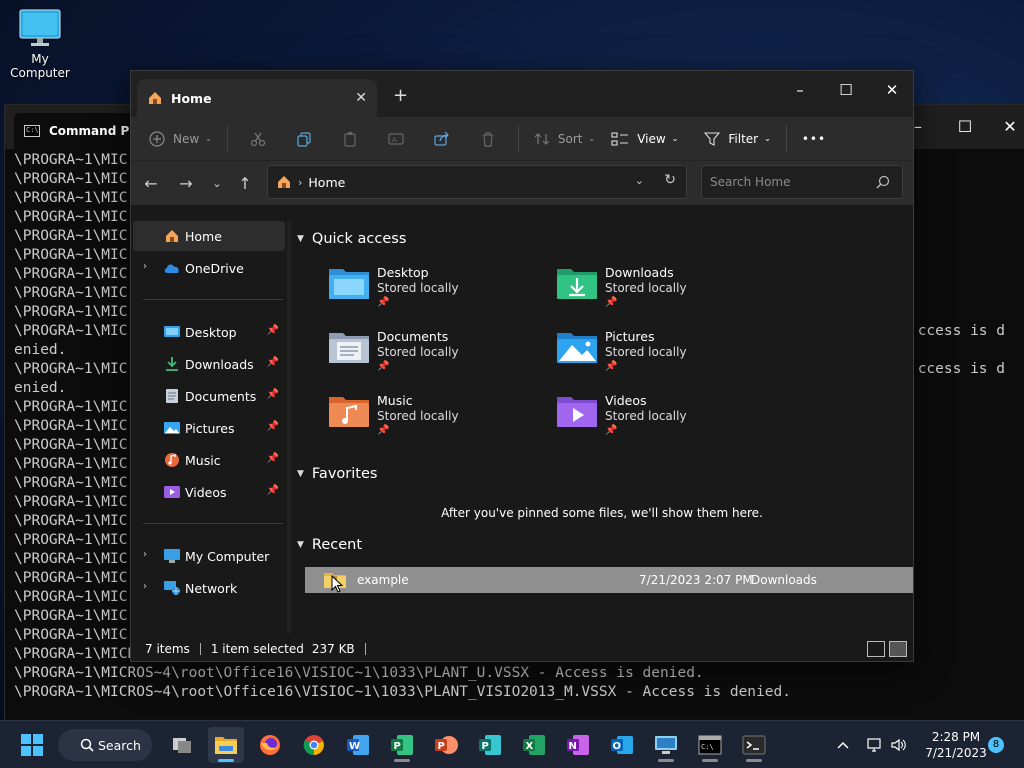 The image size is (1024, 768). I want to click on section-recent: ▼ Recent, so click(329, 545).